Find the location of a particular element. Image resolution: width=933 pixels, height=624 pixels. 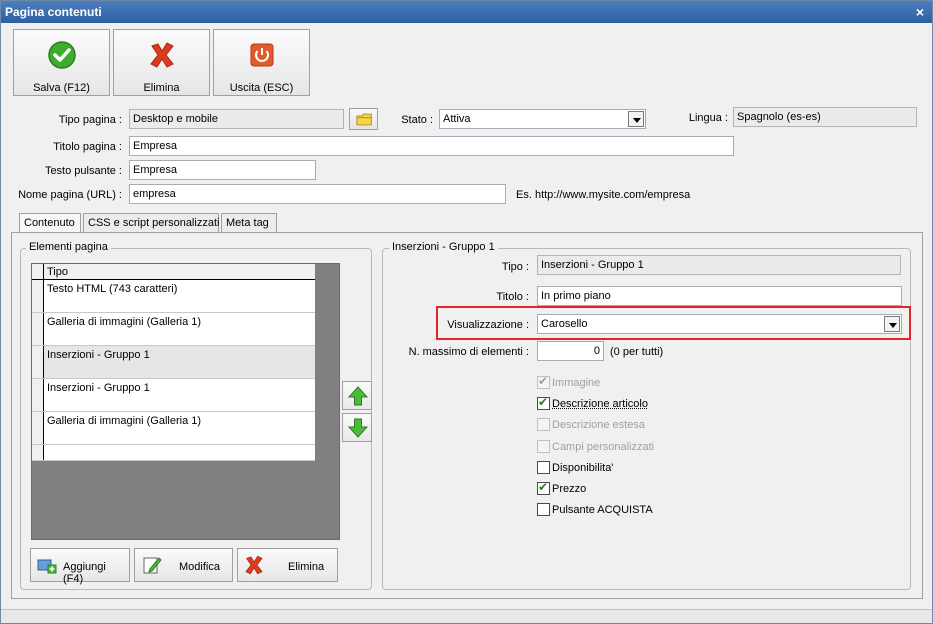

edit-element-button: Modifica is located at coordinates (183, 565).